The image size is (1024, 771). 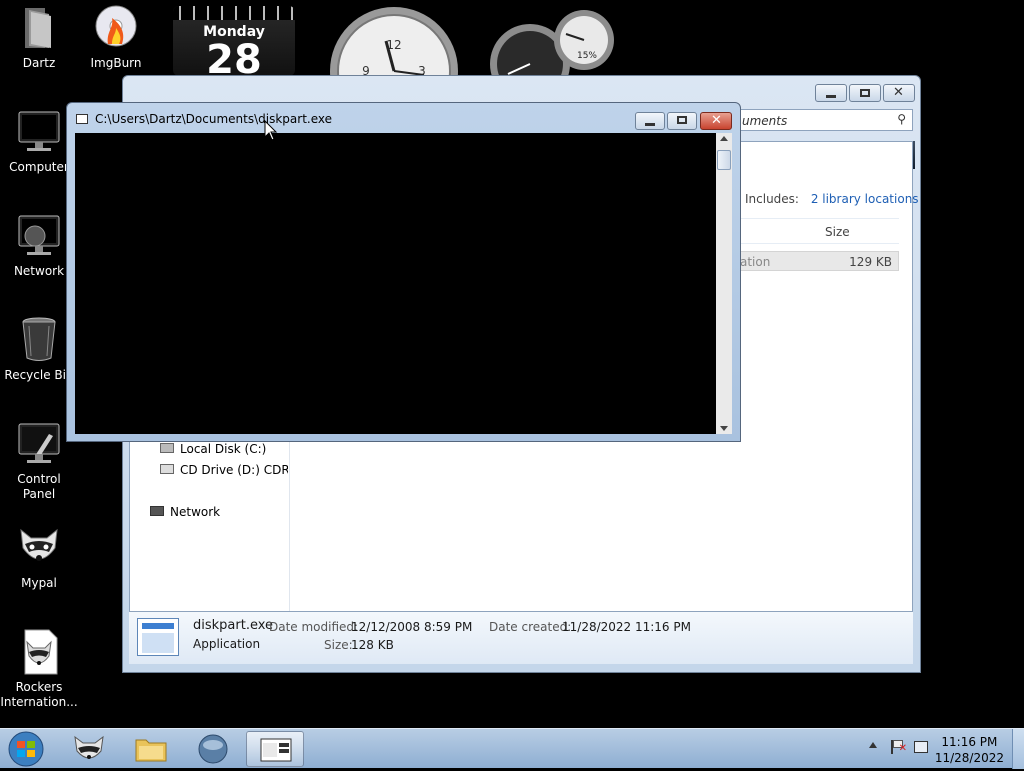 I want to click on nav-item-network: Network, so click(x=185, y=512).